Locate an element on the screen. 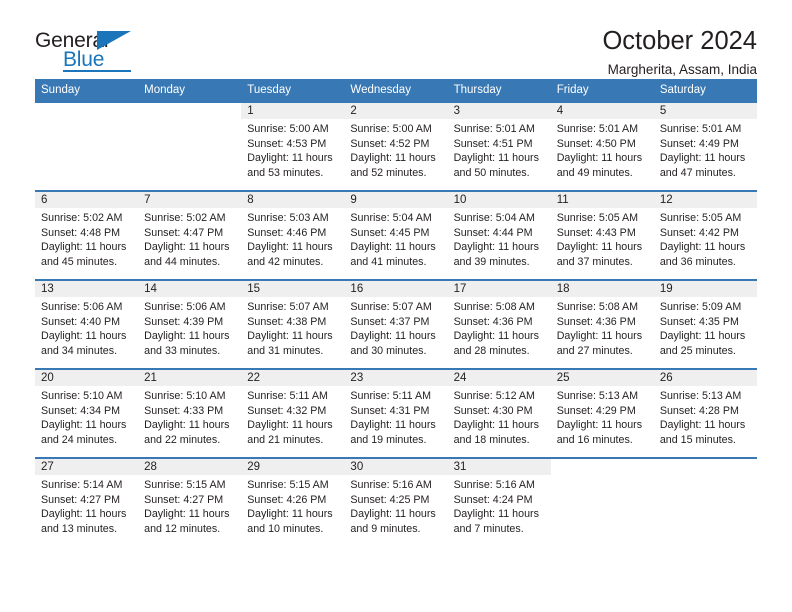 This screenshot has width=792, height=612. sunset-text: Sunset: 4:40 PM is located at coordinates (81, 321).